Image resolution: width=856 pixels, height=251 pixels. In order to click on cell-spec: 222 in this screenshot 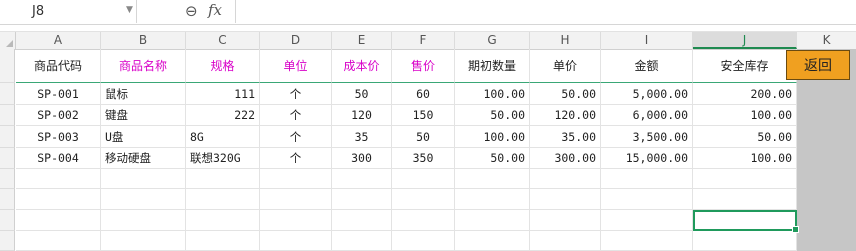, I will do `click(223, 115)`.